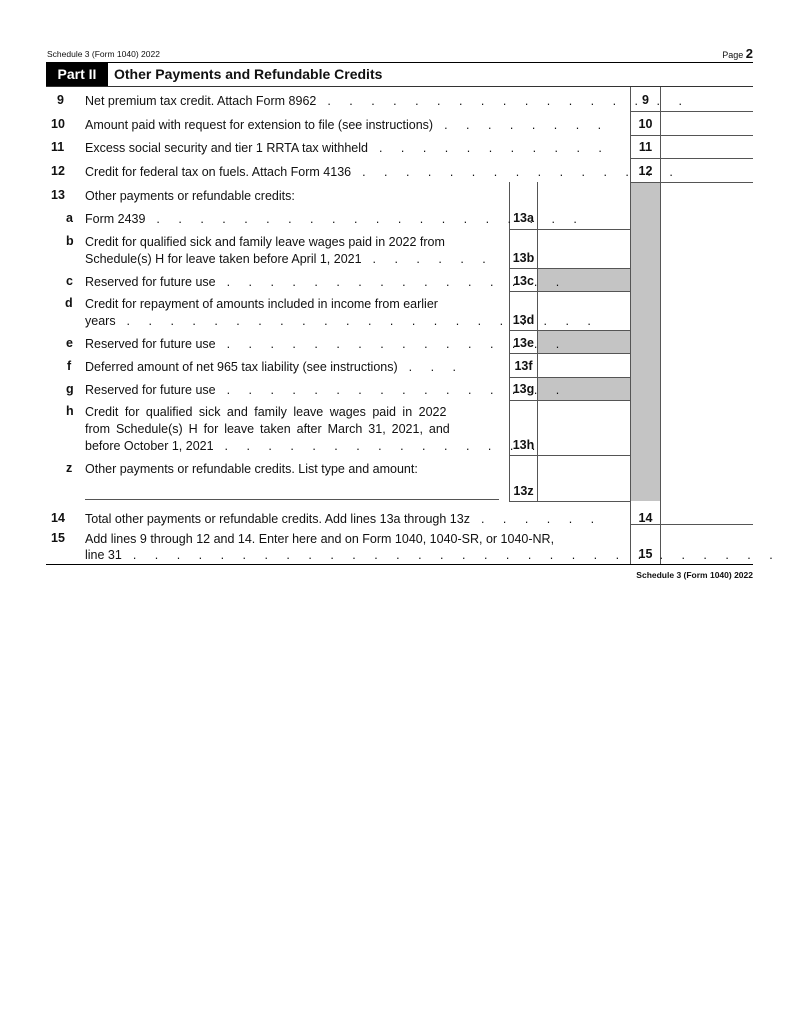 The width and height of the screenshot is (800, 1035). Describe the element at coordinates (103, 555) in the screenshot. I see `line-15-label-2: line 31` at that location.